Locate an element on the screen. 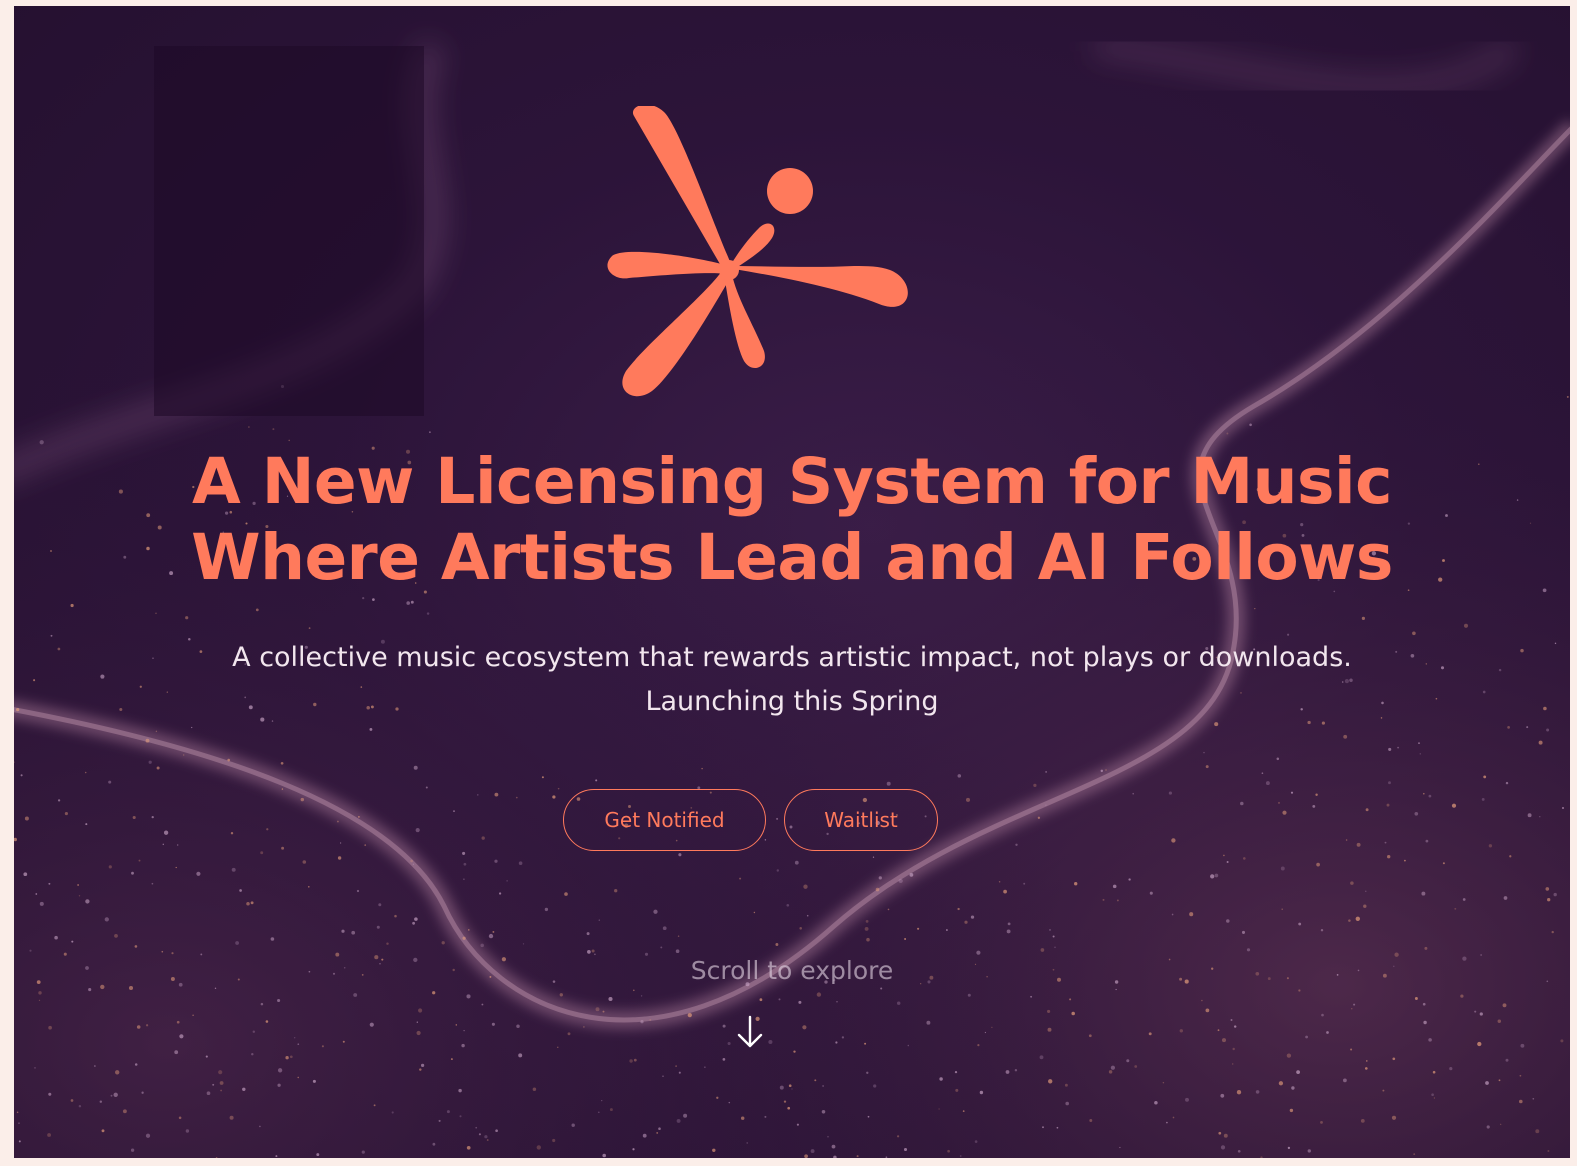 This screenshot has height=1166, width=1577. headline-line-2: Where Artists Lead and AI Follows is located at coordinates (792, 557).